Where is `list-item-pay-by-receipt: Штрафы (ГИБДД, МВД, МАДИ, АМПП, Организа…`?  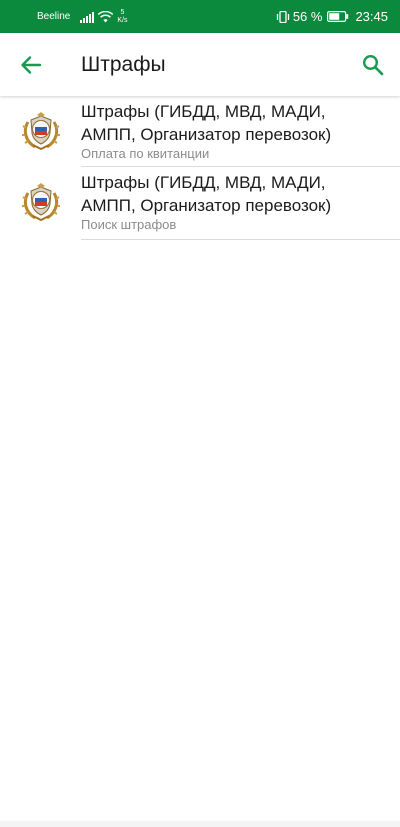 list-item-pay-by-receipt: Штрафы (ГИБДД, МВД, МАДИ, АМПП, Организа… is located at coordinates (200, 131).